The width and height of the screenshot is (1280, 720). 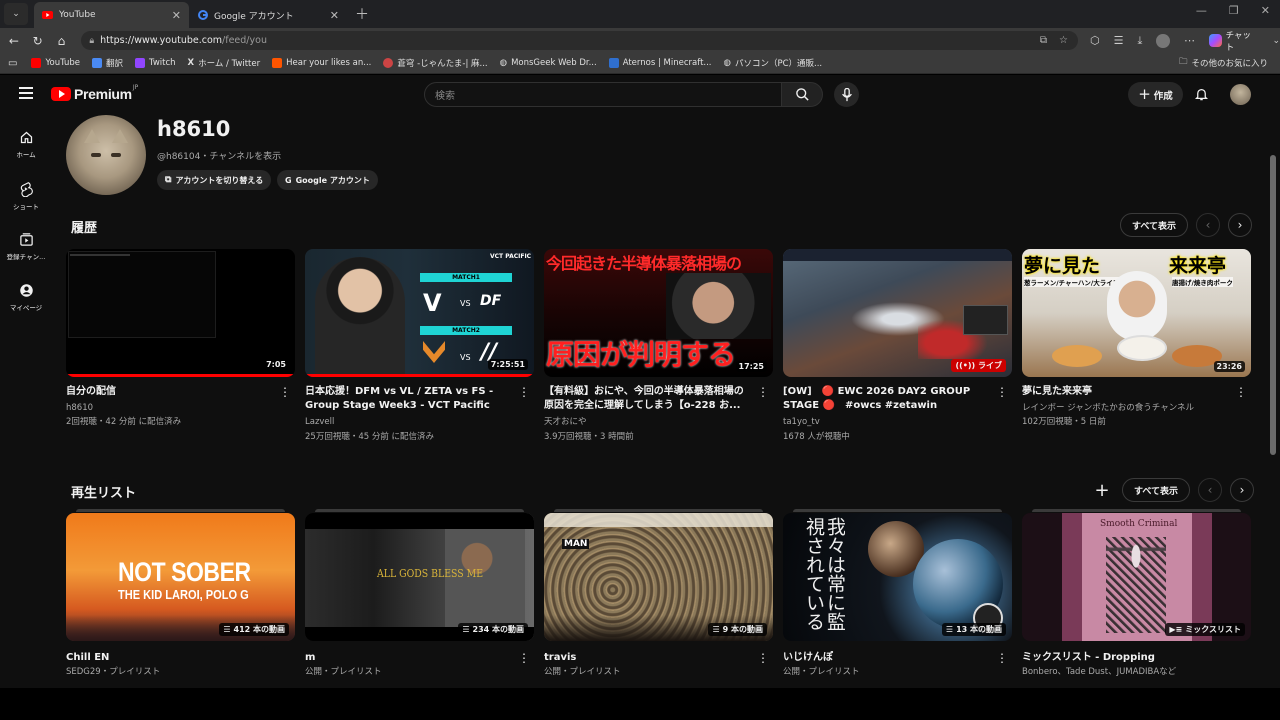 I want to click on playlist-thumbnail: ALL GODS BLESS ME ☰ 234 本の動画, so click(x=419, y=577).